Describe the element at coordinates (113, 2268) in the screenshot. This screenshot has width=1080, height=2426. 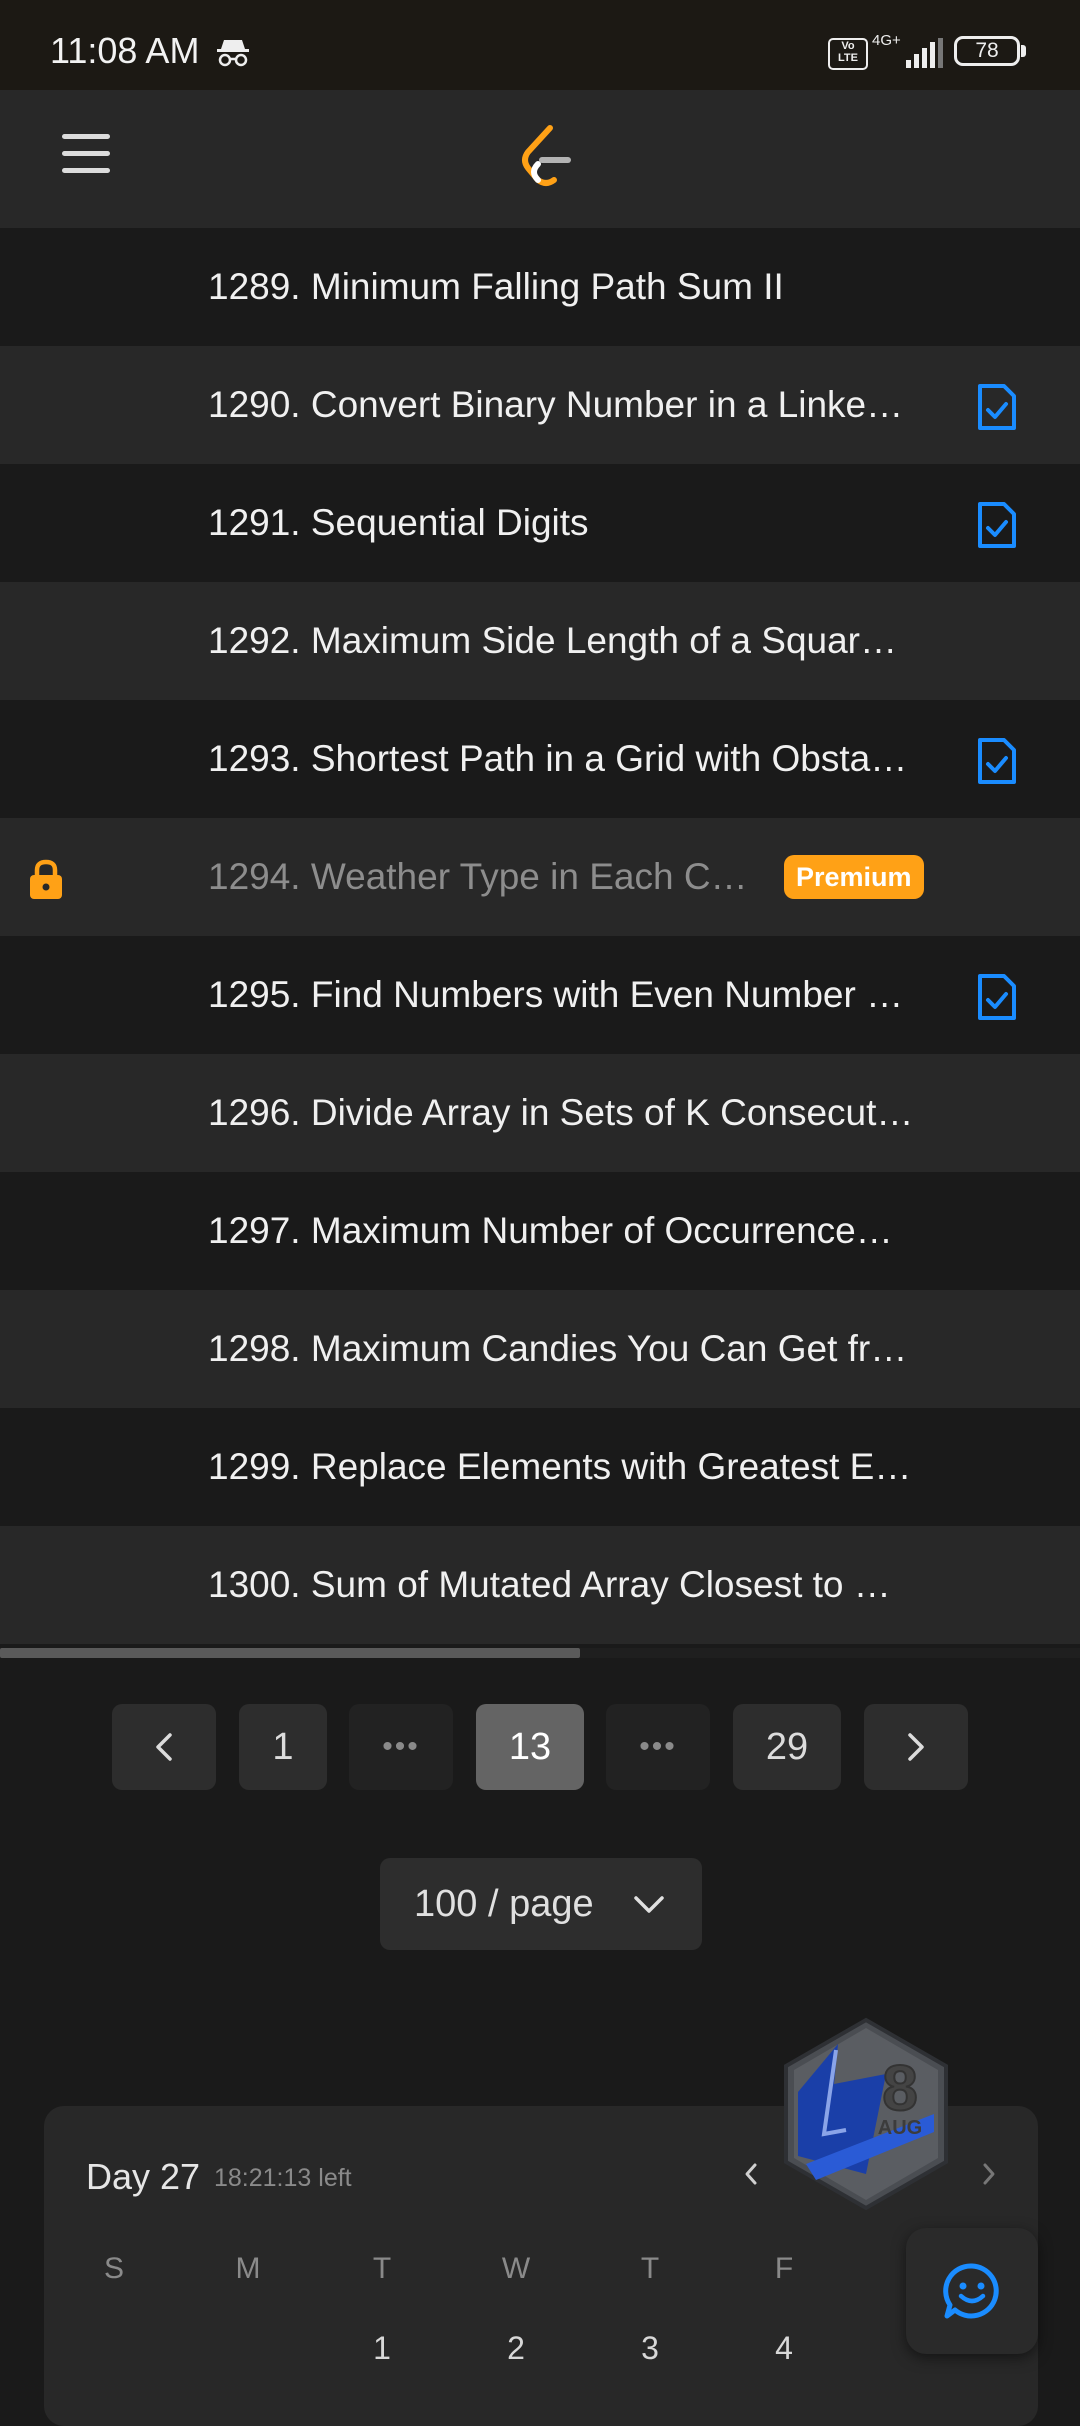
I see `weekday-label: S` at that location.